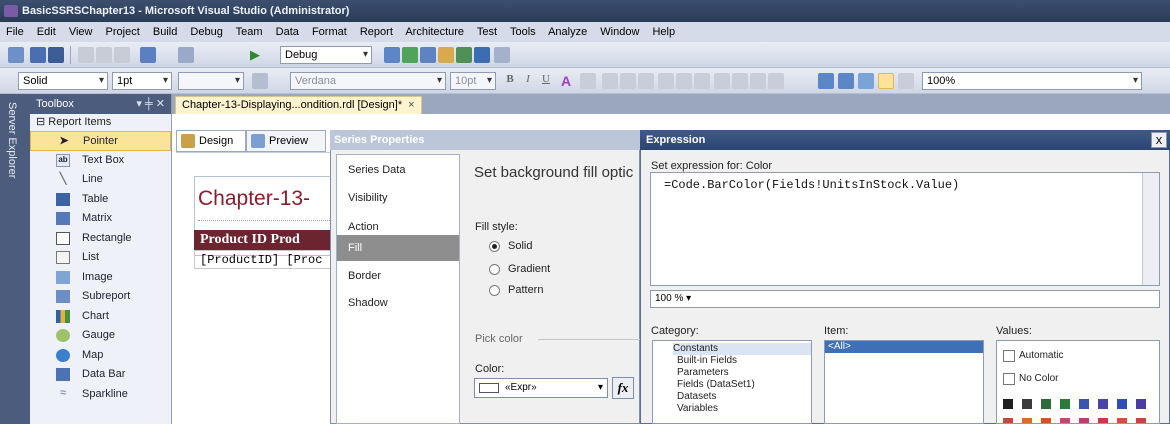  What do you see at coordinates (81, 32) in the screenshot?
I see `menu-view: View` at bounding box center [81, 32].